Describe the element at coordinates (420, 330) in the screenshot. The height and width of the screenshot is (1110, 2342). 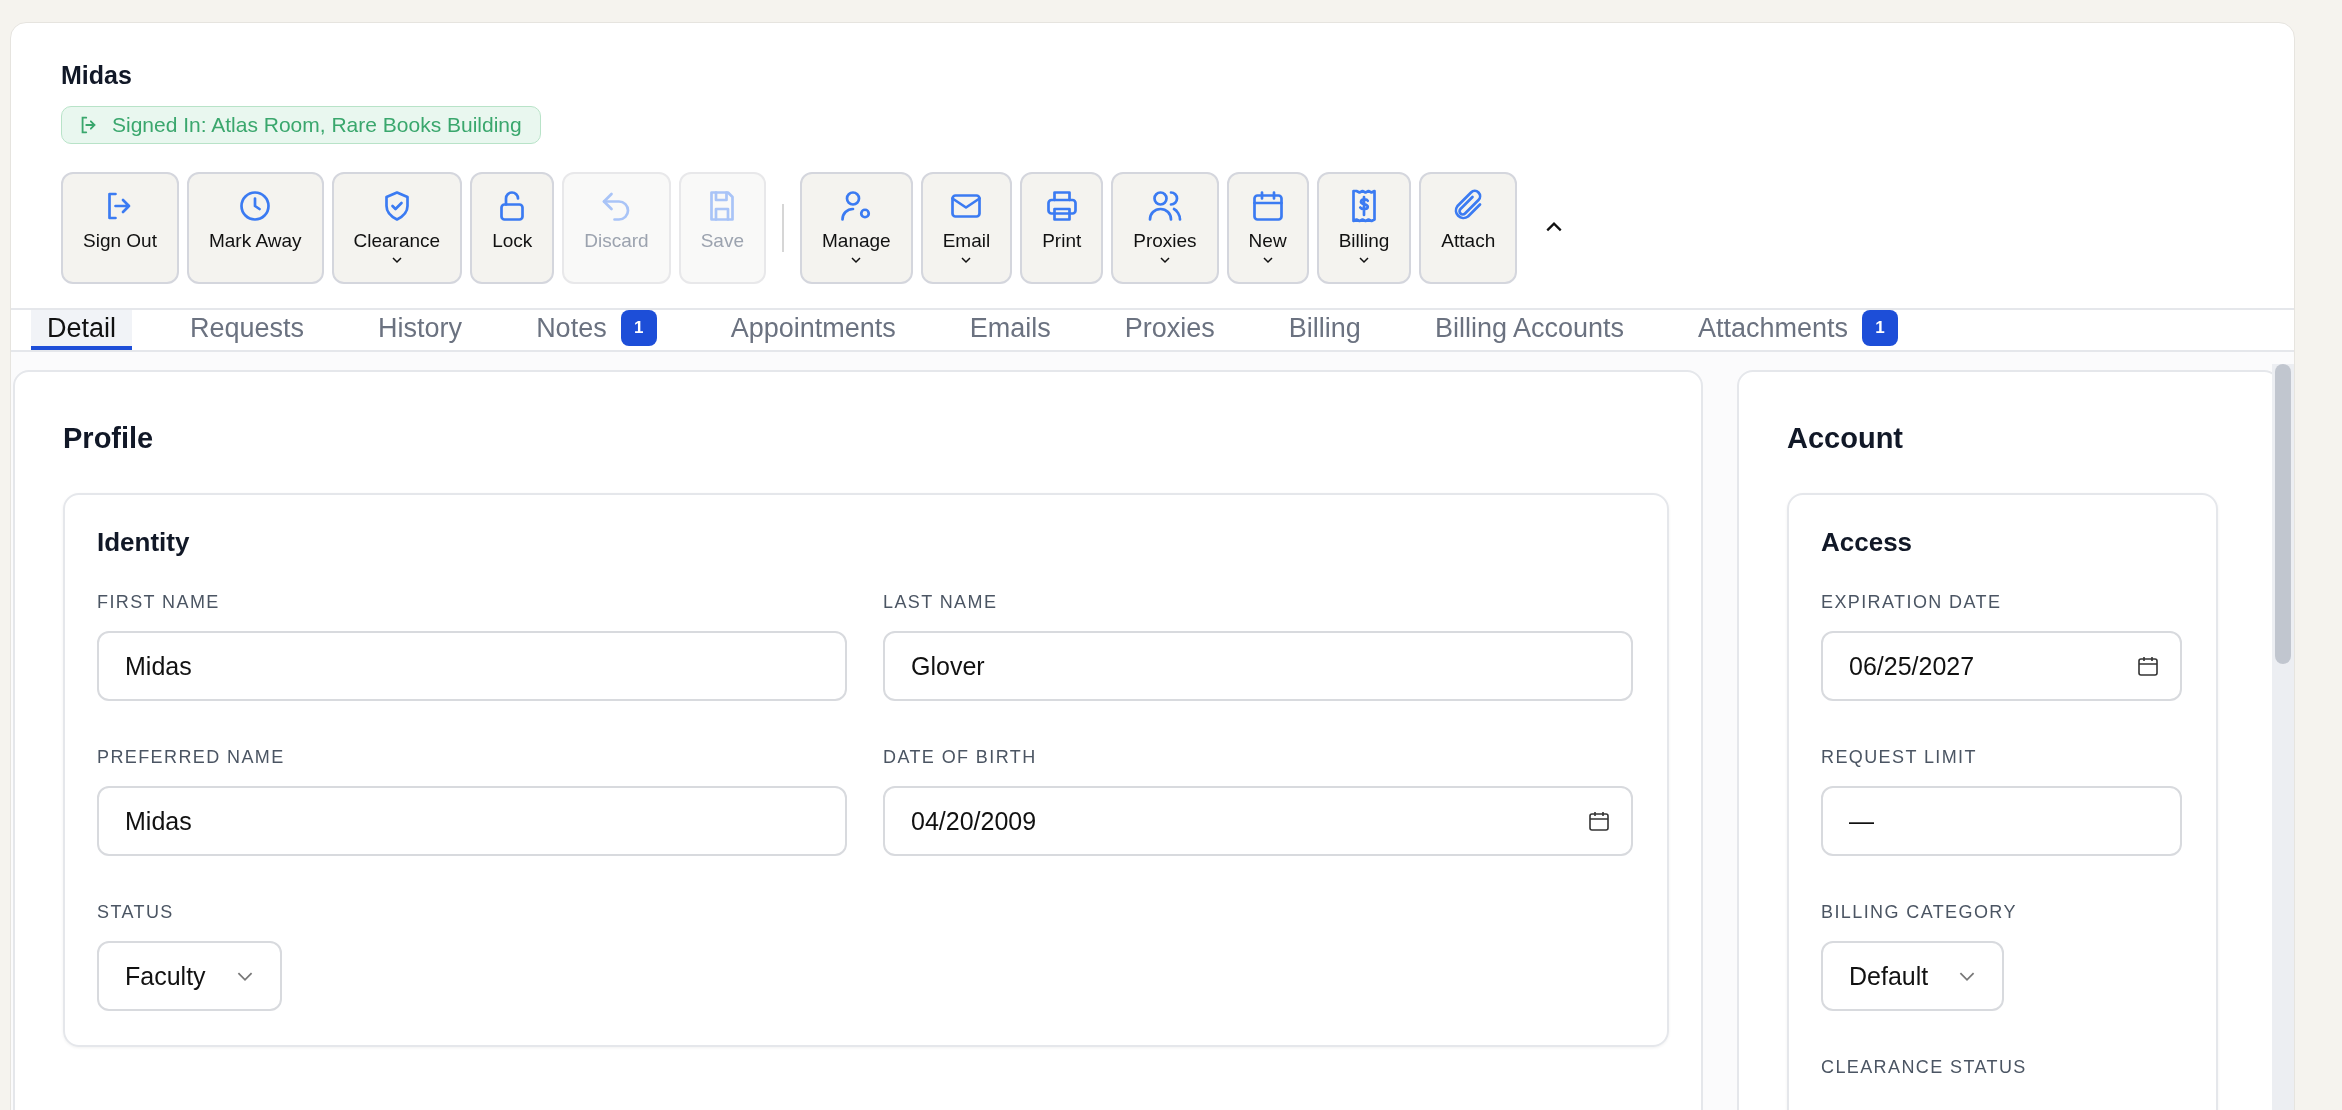
I see `tab: History` at that location.